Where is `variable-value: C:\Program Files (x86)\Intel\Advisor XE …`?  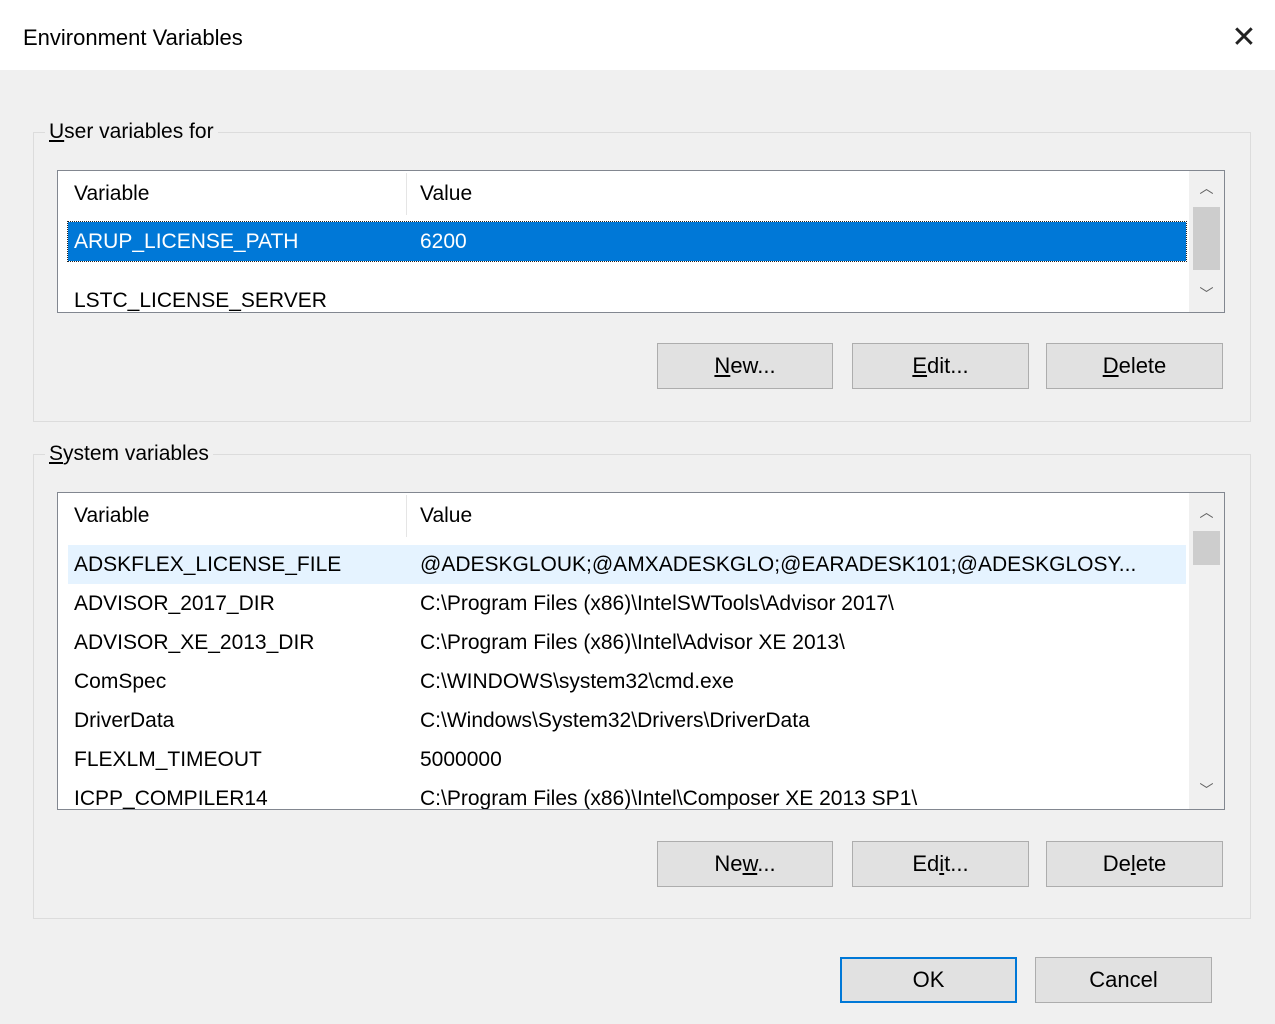
variable-value: C:\Program Files (x86)\Intel\Advisor XE … is located at coordinates (632, 642).